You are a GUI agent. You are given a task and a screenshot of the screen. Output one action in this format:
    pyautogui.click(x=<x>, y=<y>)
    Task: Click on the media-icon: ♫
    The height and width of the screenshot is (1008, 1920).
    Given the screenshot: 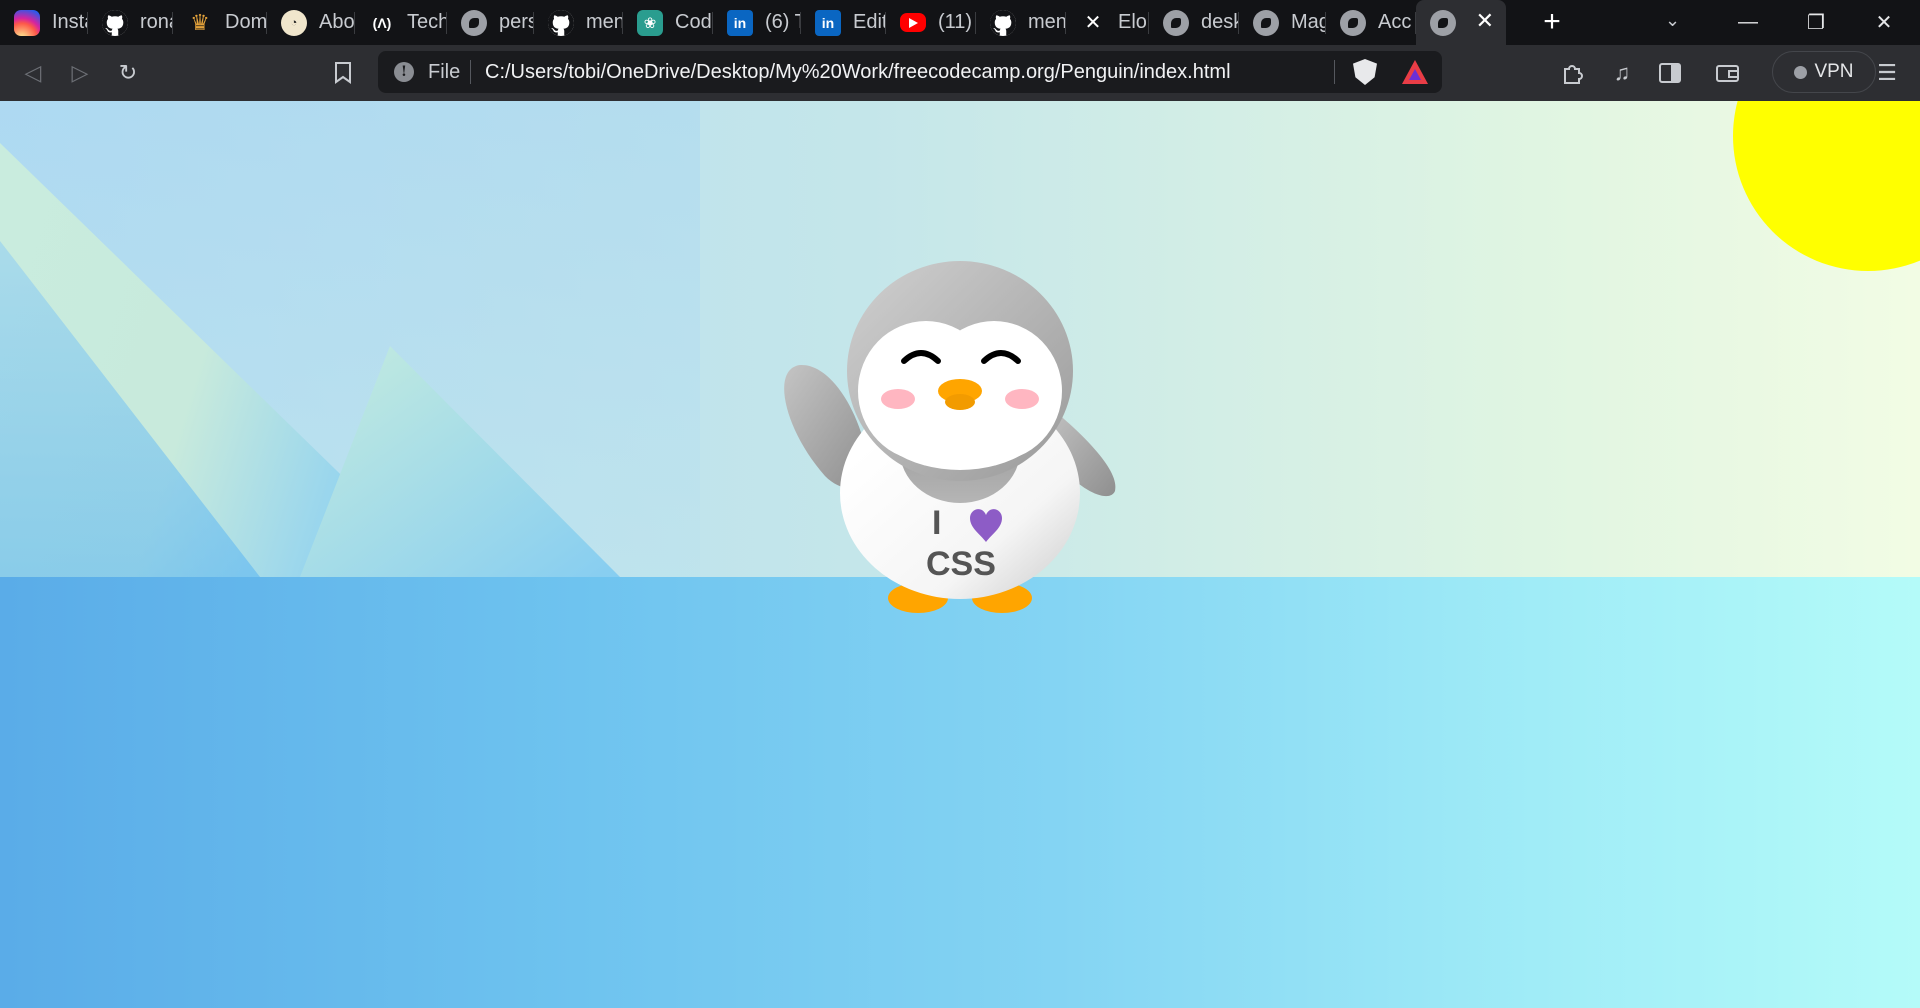 What is the action you would take?
    pyautogui.click(x=1622, y=73)
    